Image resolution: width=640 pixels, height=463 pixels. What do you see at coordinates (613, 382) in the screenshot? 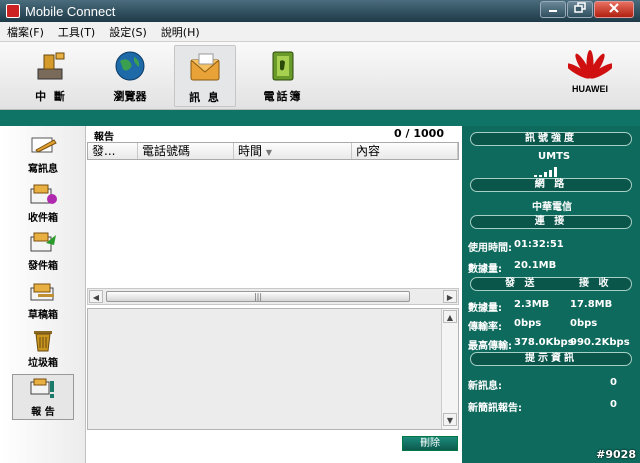
I see `new-message-count: 0` at bounding box center [613, 382].